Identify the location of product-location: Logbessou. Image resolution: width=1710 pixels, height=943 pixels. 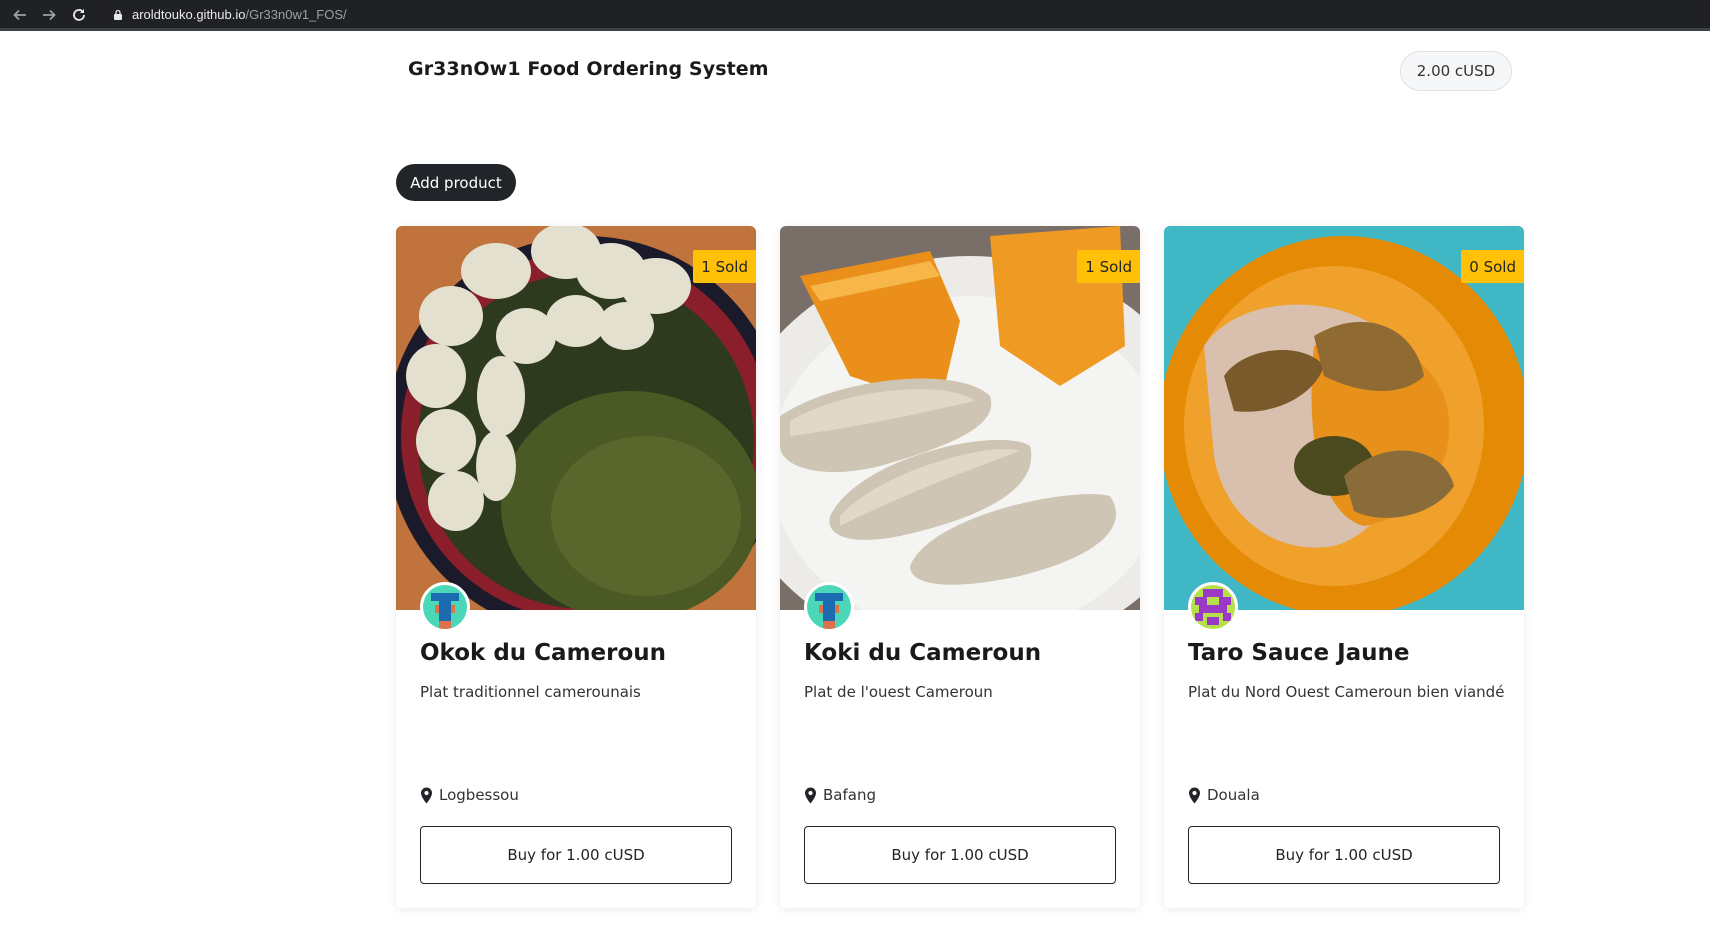
(469, 795).